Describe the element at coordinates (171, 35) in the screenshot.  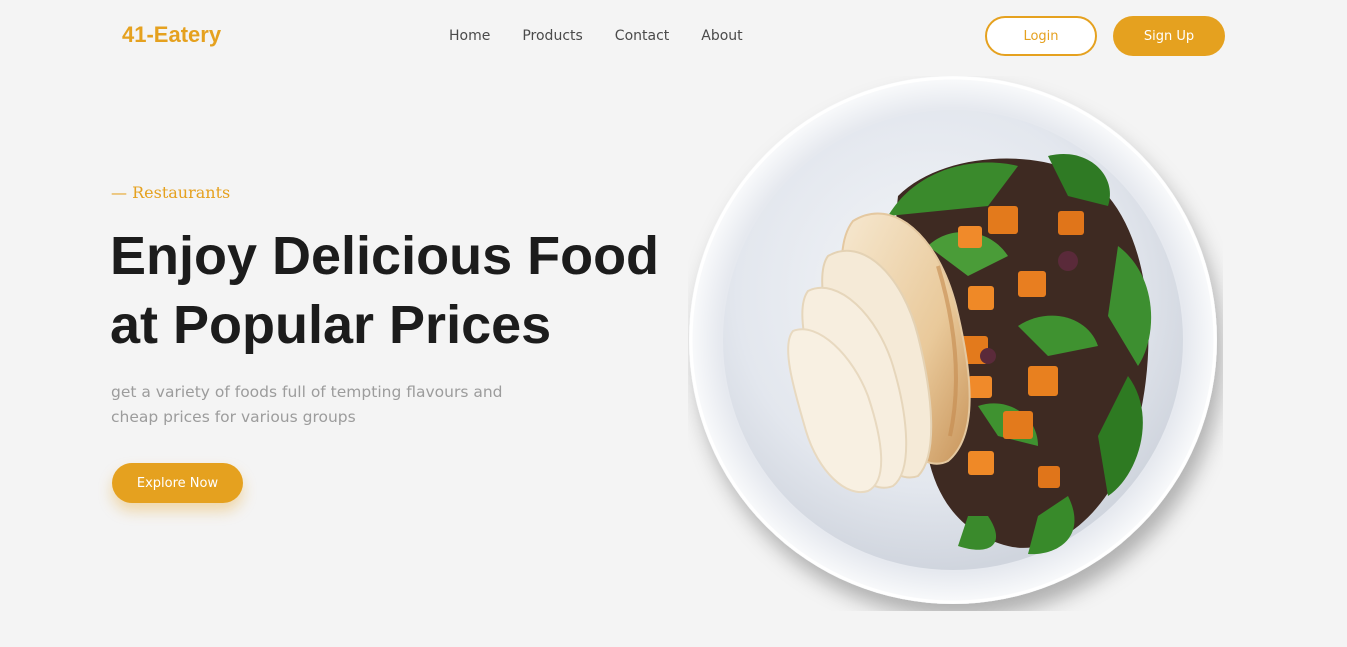
I see `logo: 41-Eatery` at that location.